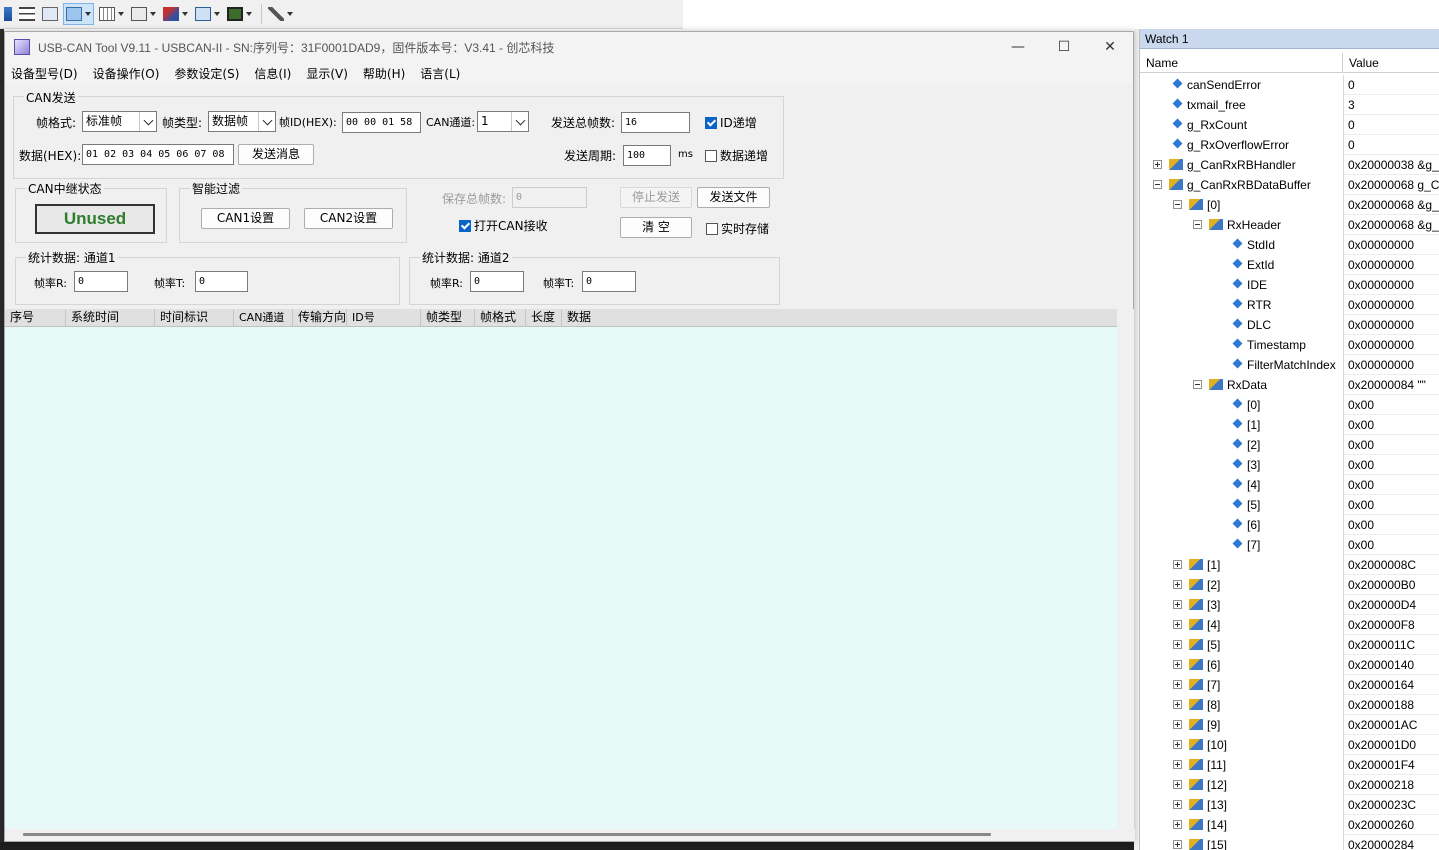 This screenshot has height=850, width=1439. What do you see at coordinates (1391, 225) in the screenshot?
I see `watch-value: 0x20000068 &g_C` at bounding box center [1391, 225].